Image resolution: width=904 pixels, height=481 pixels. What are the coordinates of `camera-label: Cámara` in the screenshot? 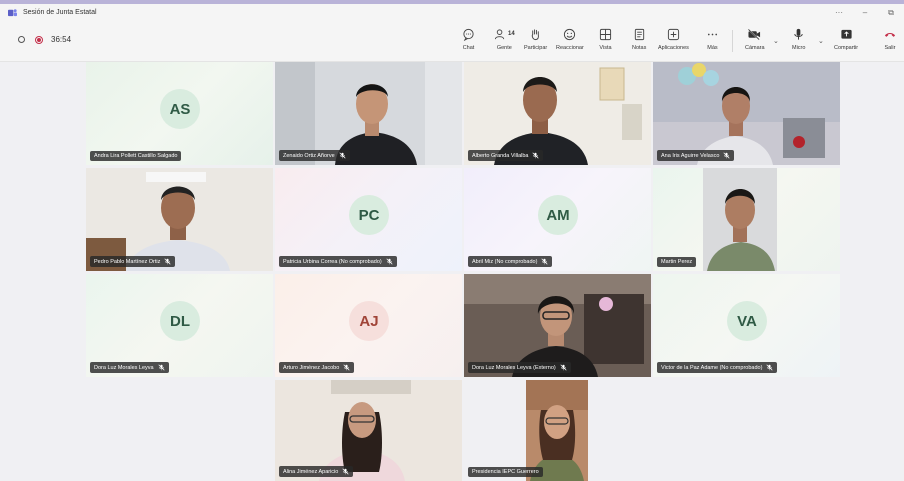 It's located at (755, 48).